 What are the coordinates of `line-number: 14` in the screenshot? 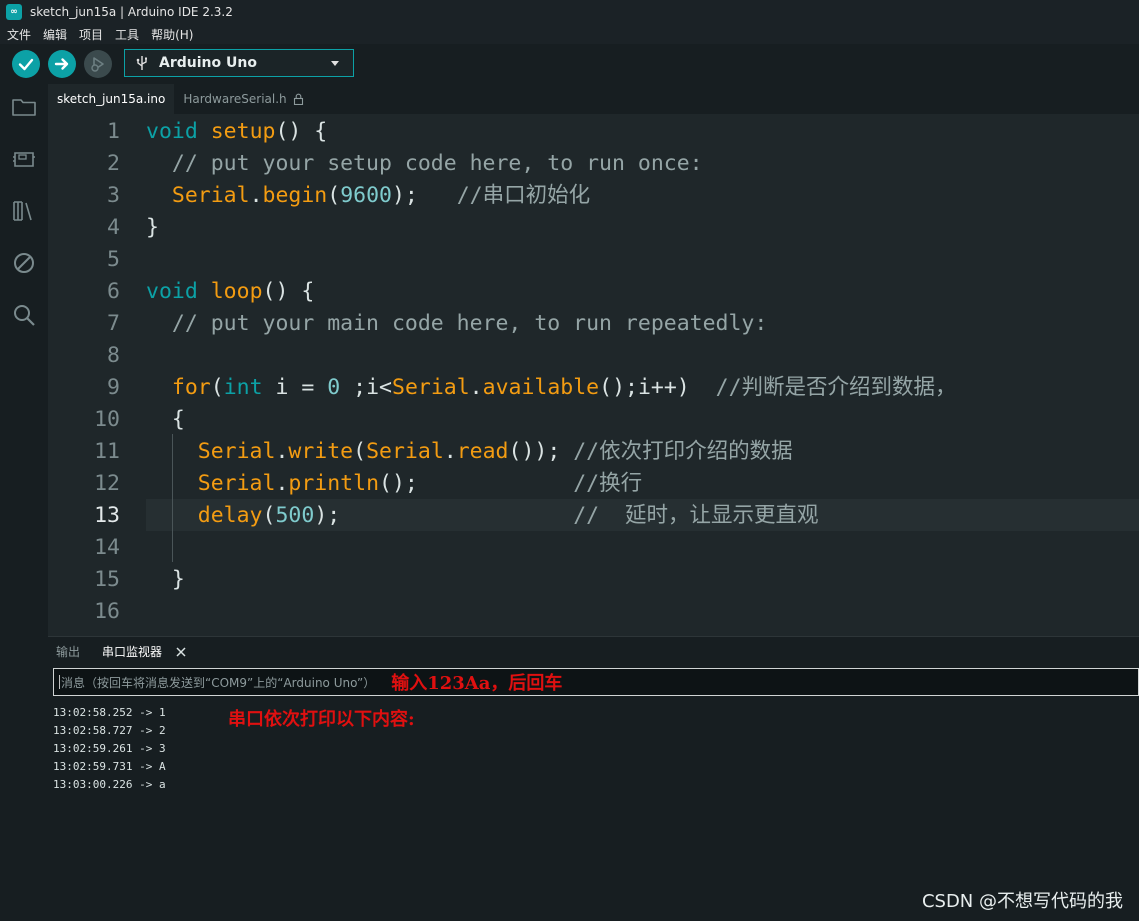 It's located at (107, 547).